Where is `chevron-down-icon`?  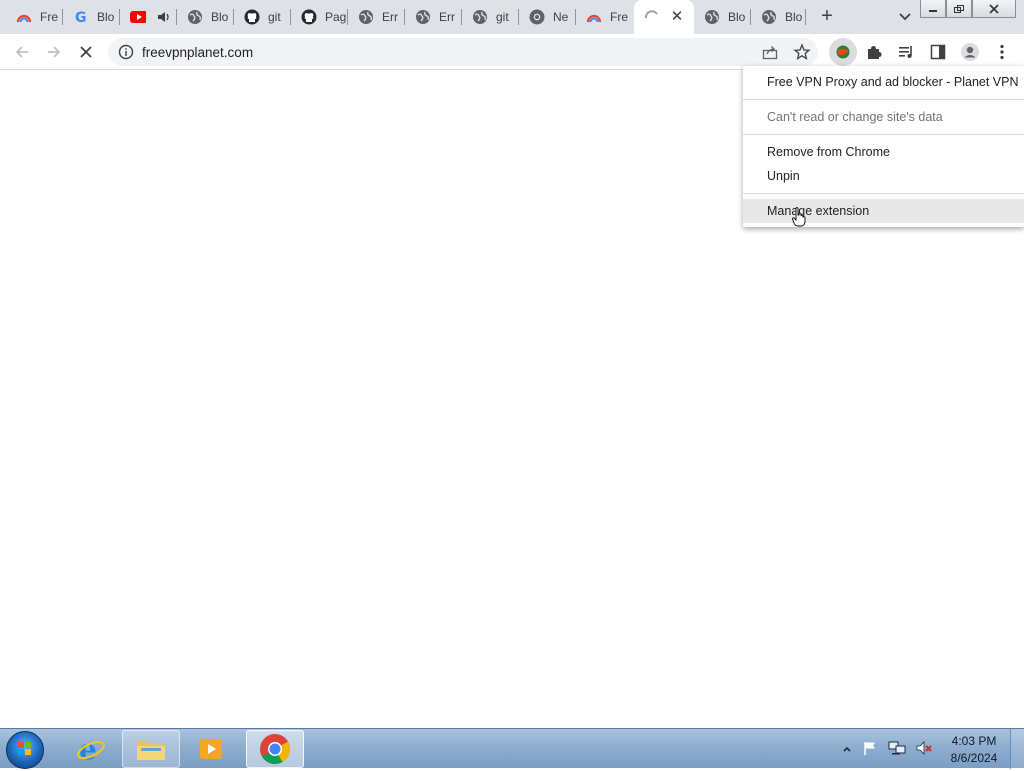 chevron-down-icon is located at coordinates (905, 17).